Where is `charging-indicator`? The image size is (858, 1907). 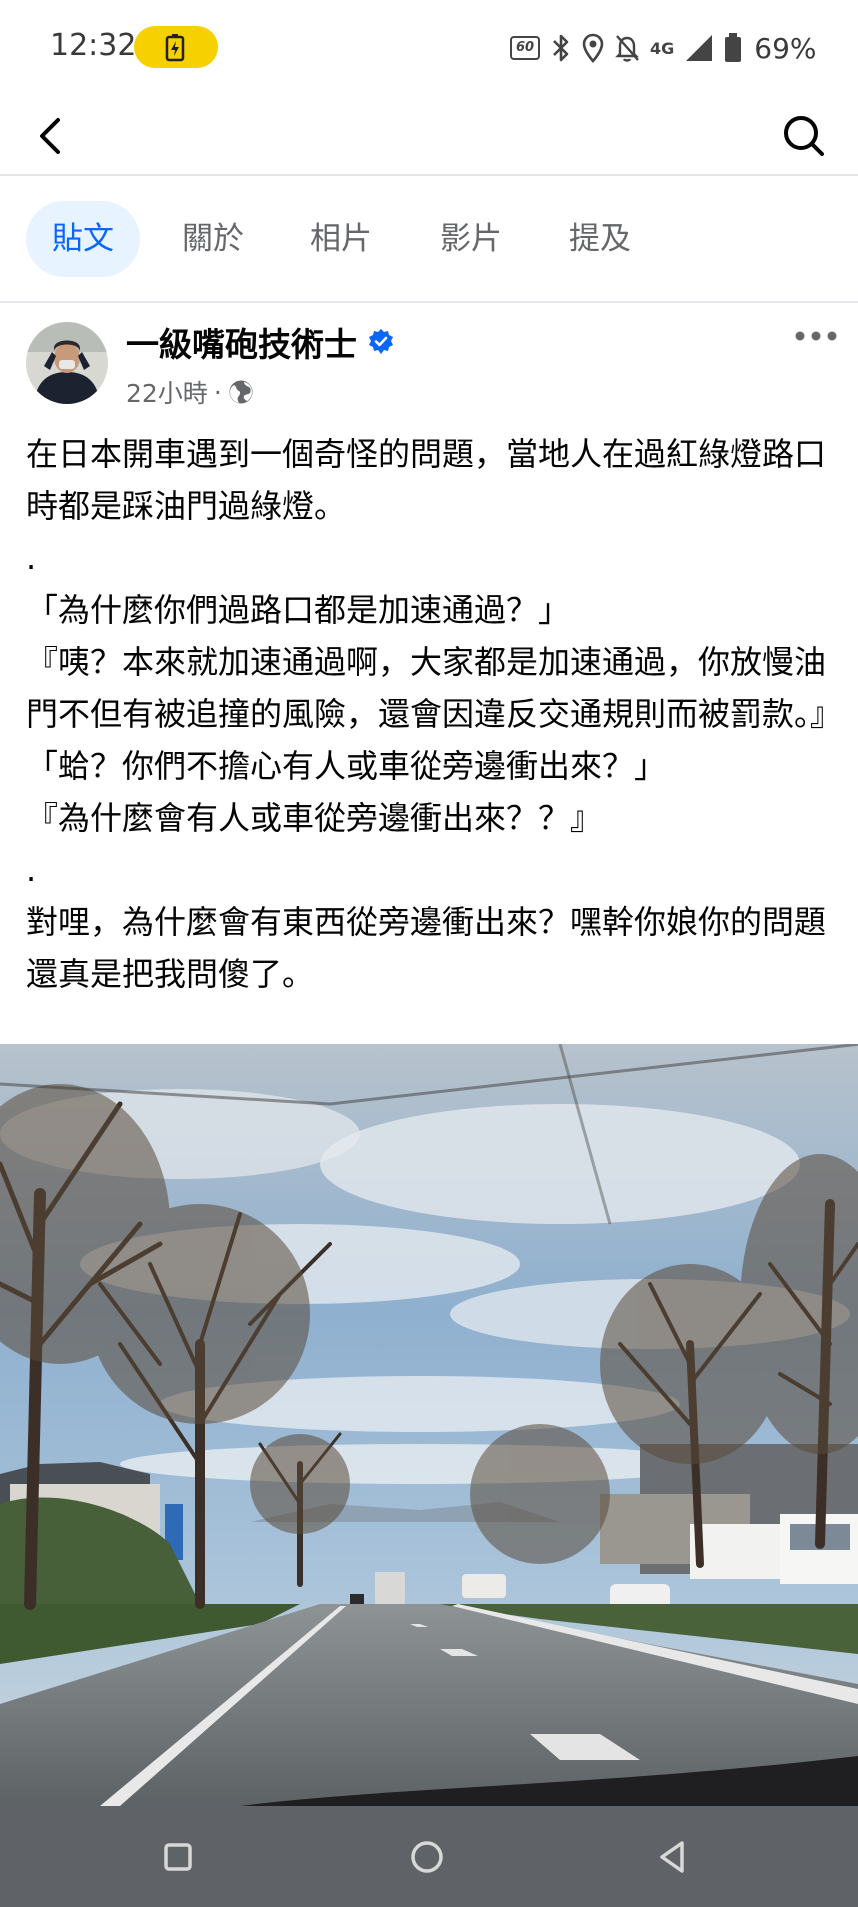 charging-indicator is located at coordinates (176, 47).